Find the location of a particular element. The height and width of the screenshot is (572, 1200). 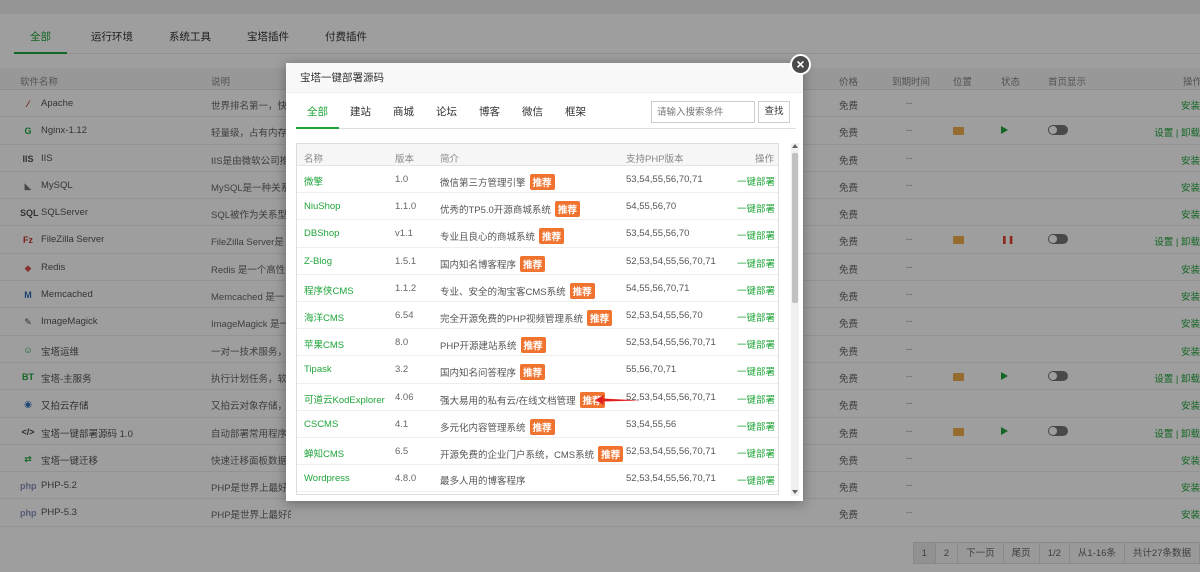

source-row: 微擎 1.0 微信第三方管理引擎 推荐 53,54,55,56,70,71 一键部署 is located at coordinates (537, 180).